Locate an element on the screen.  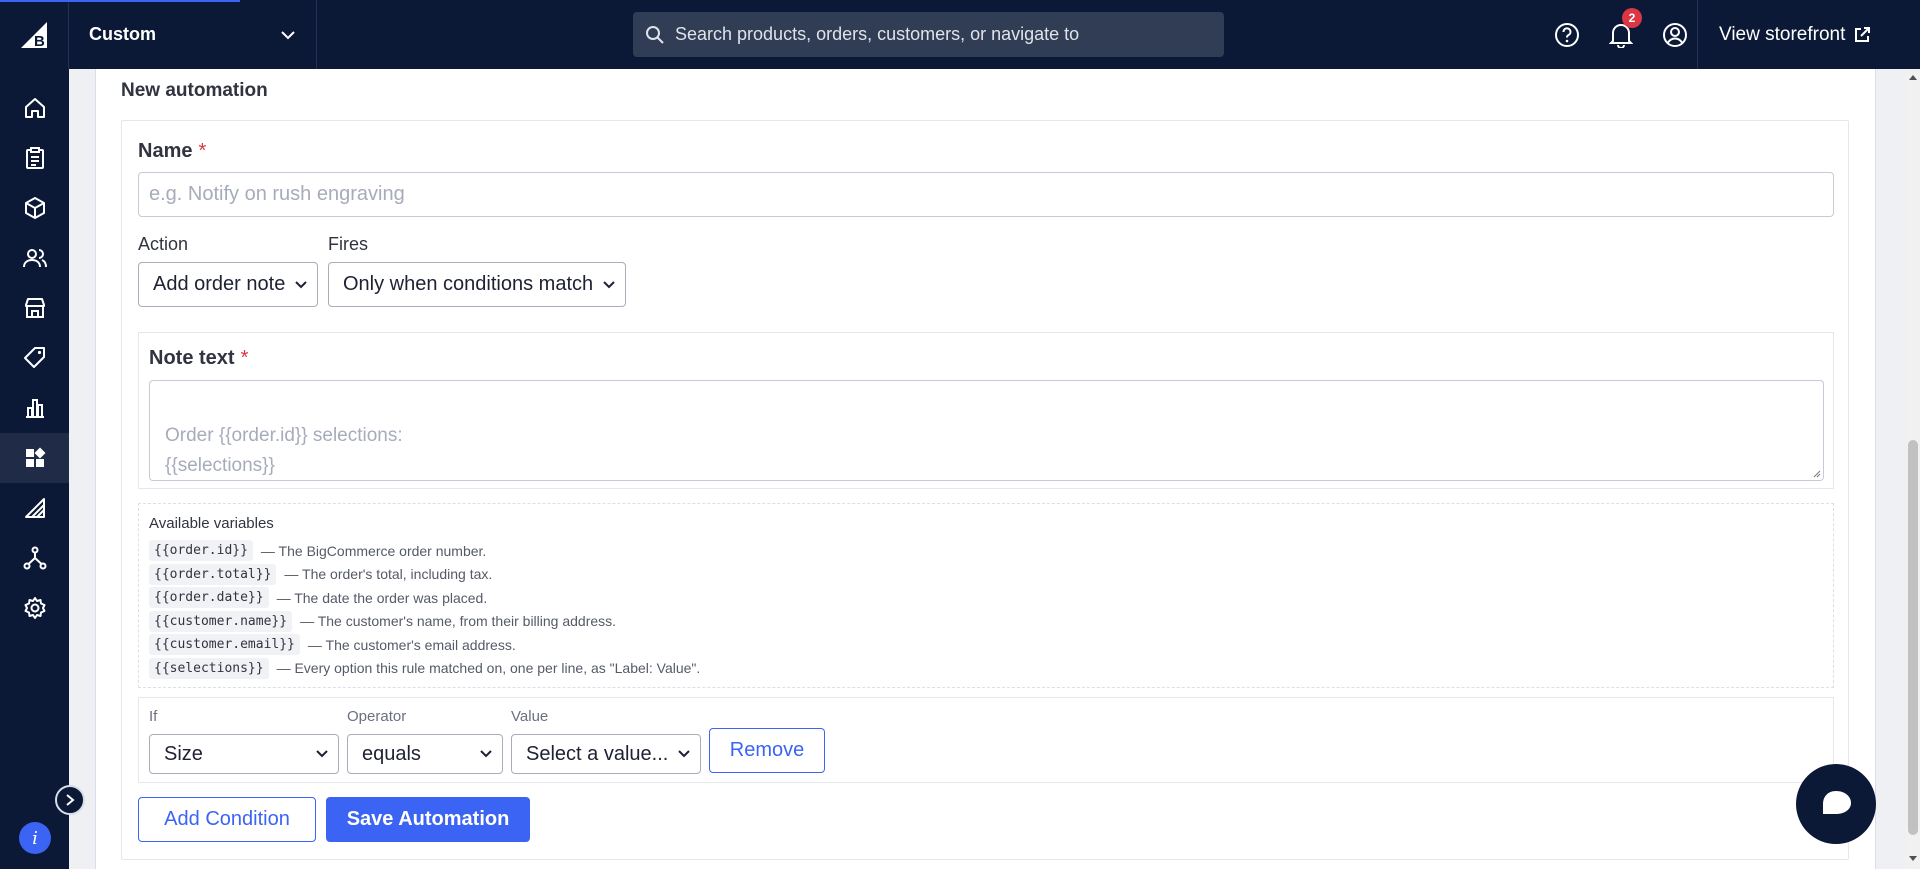
sidebar-item-orders is located at coordinates (34, 158).